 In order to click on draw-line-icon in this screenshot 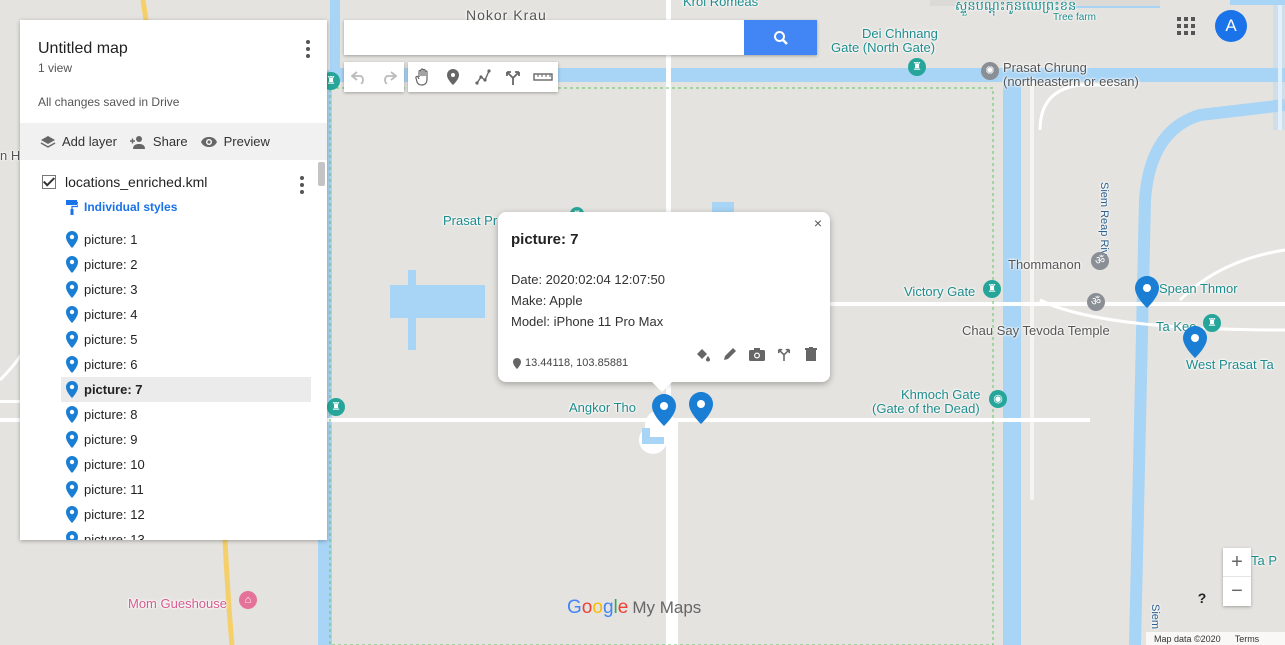, I will do `click(483, 77)`.